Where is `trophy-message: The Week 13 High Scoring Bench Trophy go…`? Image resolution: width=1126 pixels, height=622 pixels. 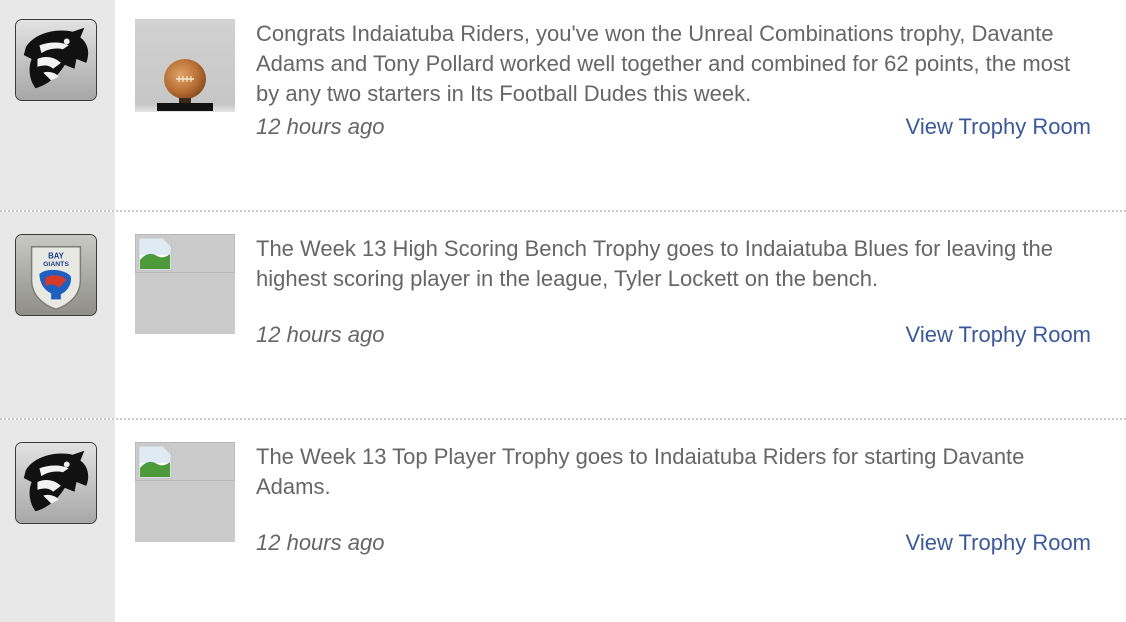 trophy-message: The Week 13 High Scoring Bench Trophy go… is located at coordinates (654, 263).